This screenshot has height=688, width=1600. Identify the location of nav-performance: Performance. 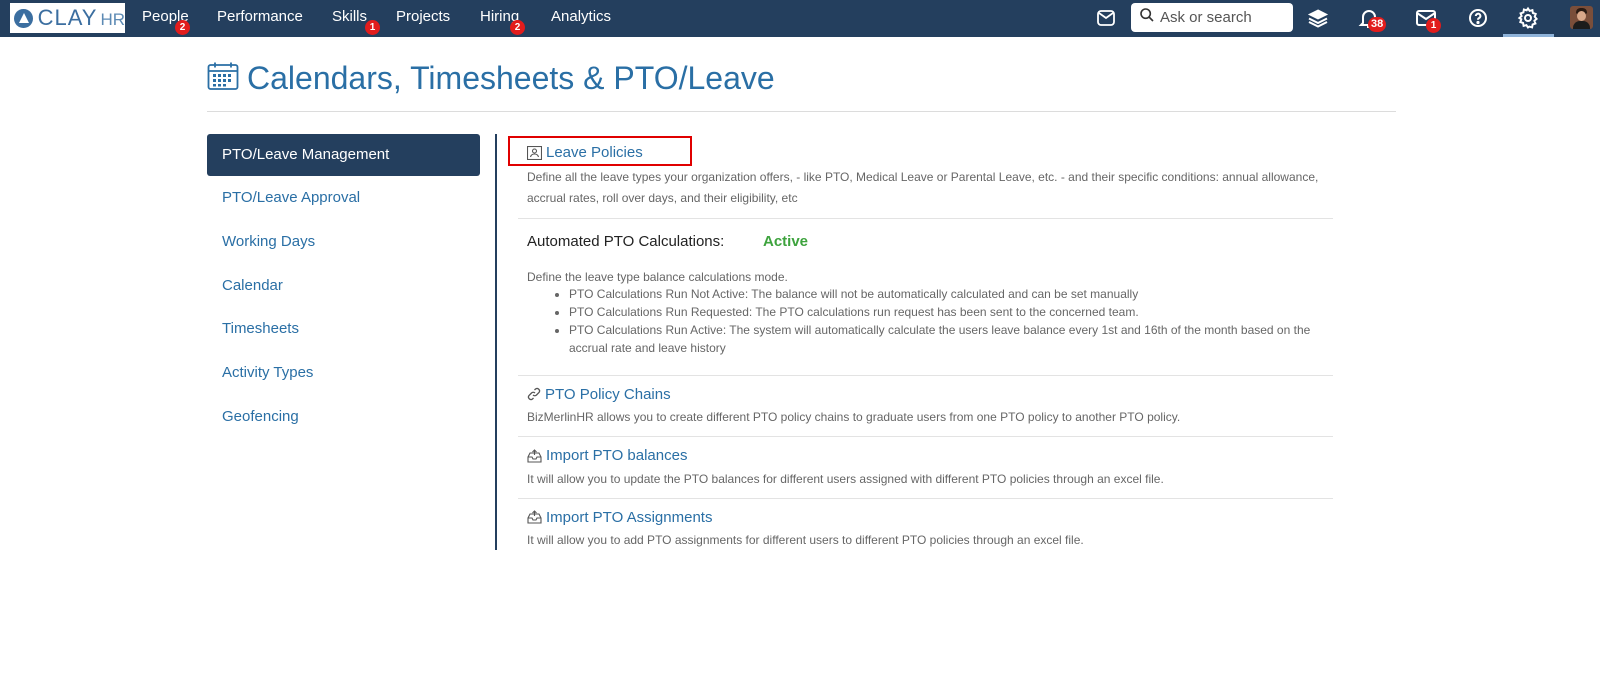
(260, 18).